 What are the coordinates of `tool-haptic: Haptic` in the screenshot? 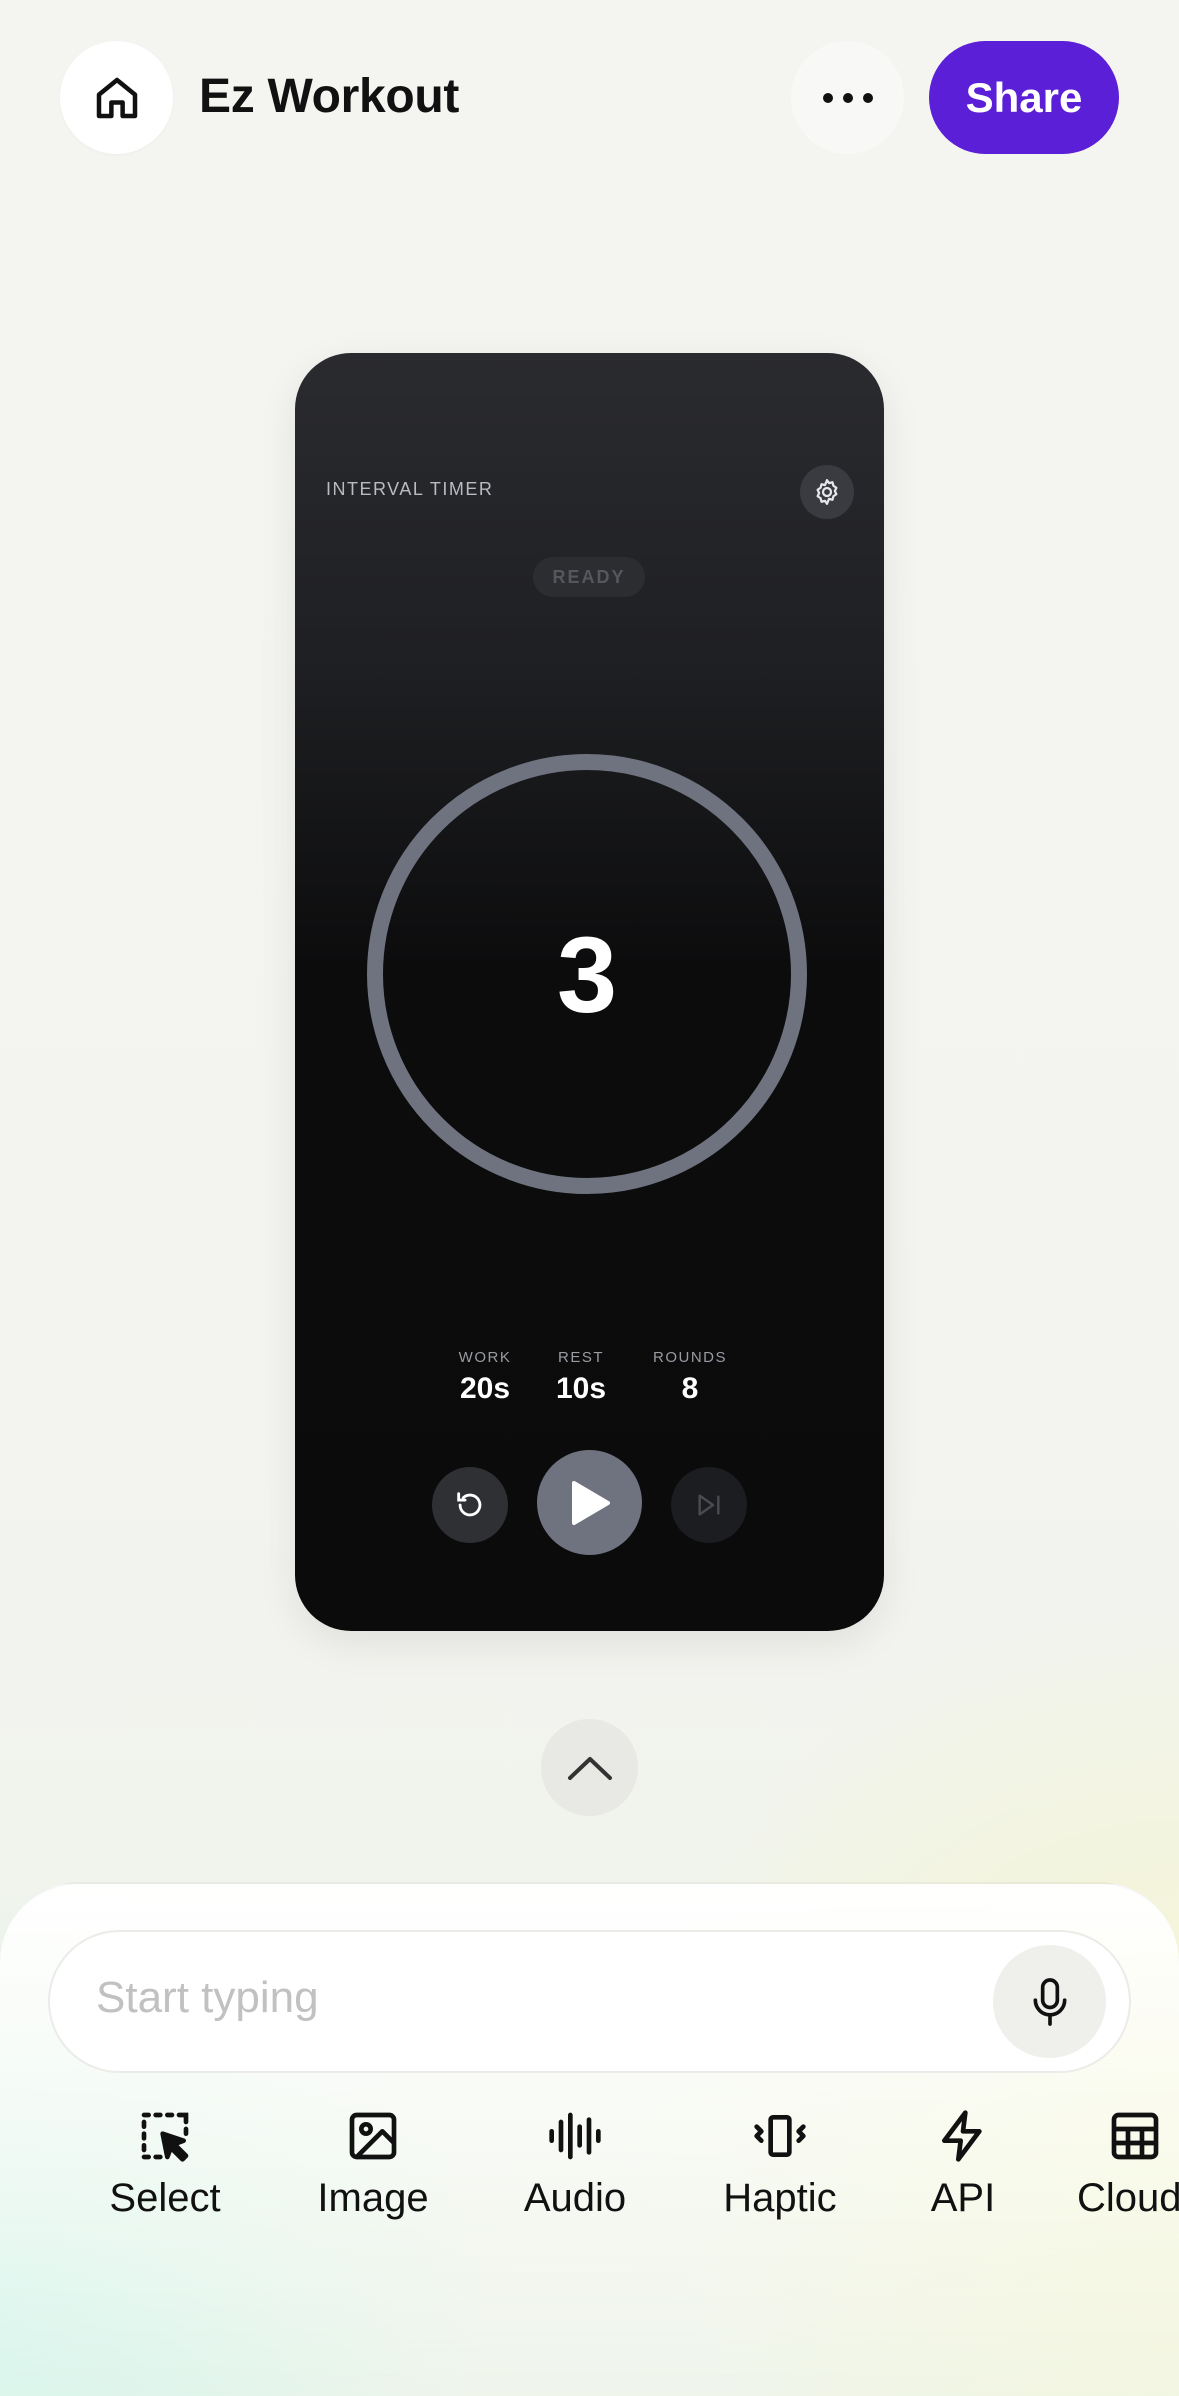 It's located at (780, 2173).